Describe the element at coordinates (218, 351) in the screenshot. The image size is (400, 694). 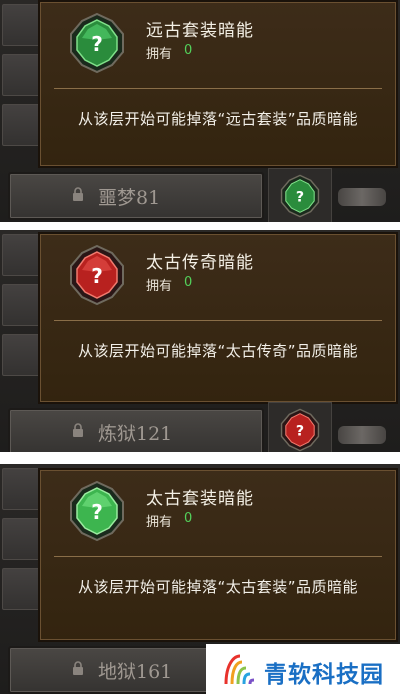
I see `tooltip-description: 从该层开始可能掉落“太古传奇”品质暗能` at that location.